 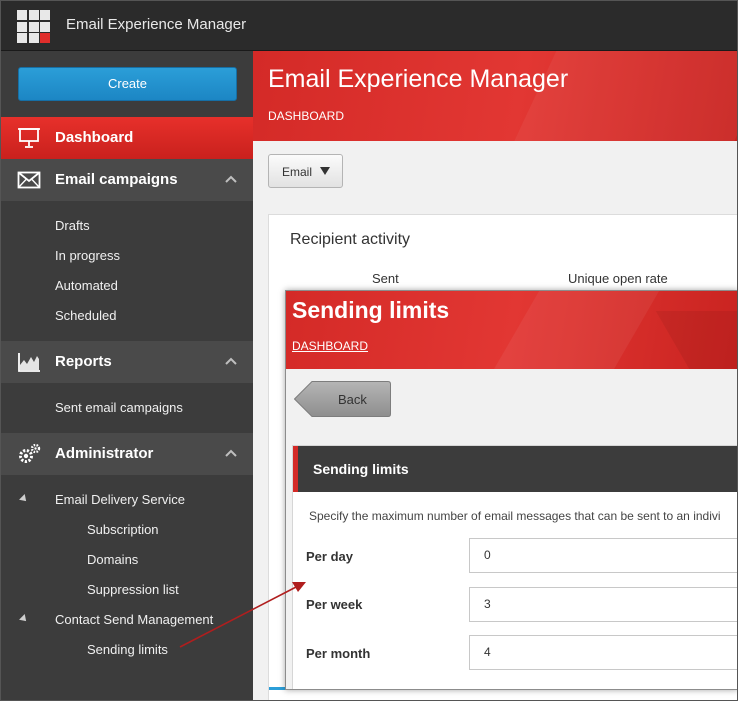 I want to click on per-month-input: 4, so click(x=603, y=652).